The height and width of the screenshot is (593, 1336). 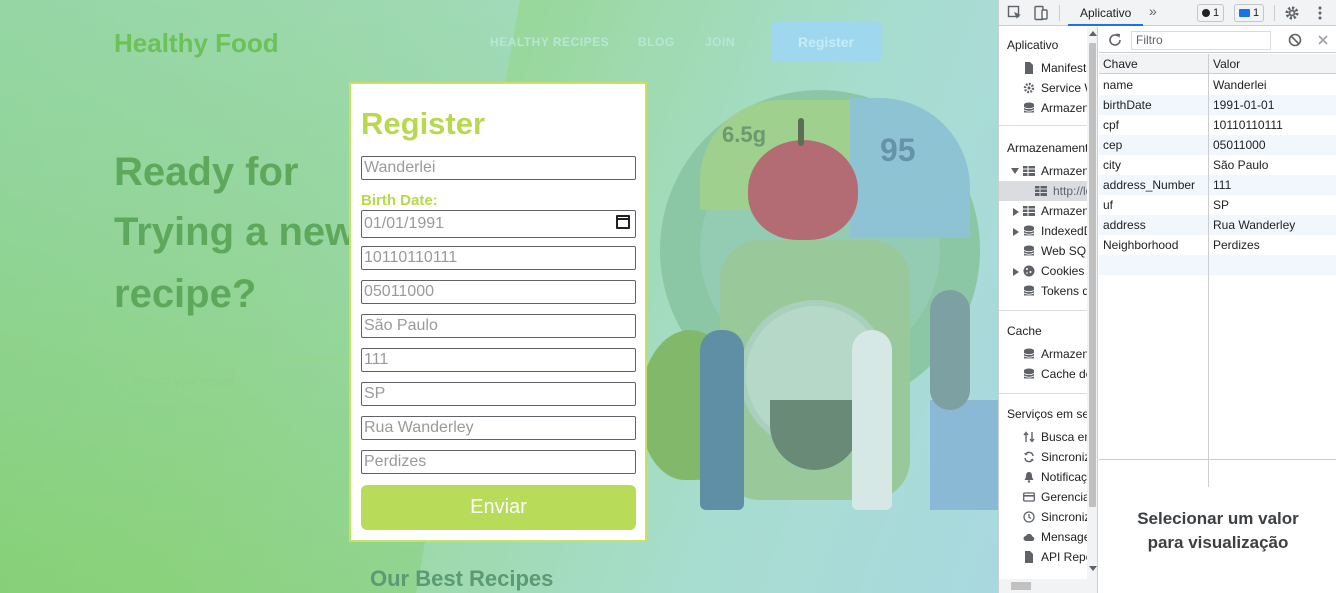 What do you see at coordinates (206, 172) in the screenshot?
I see `hero-line-1: Ready for` at bounding box center [206, 172].